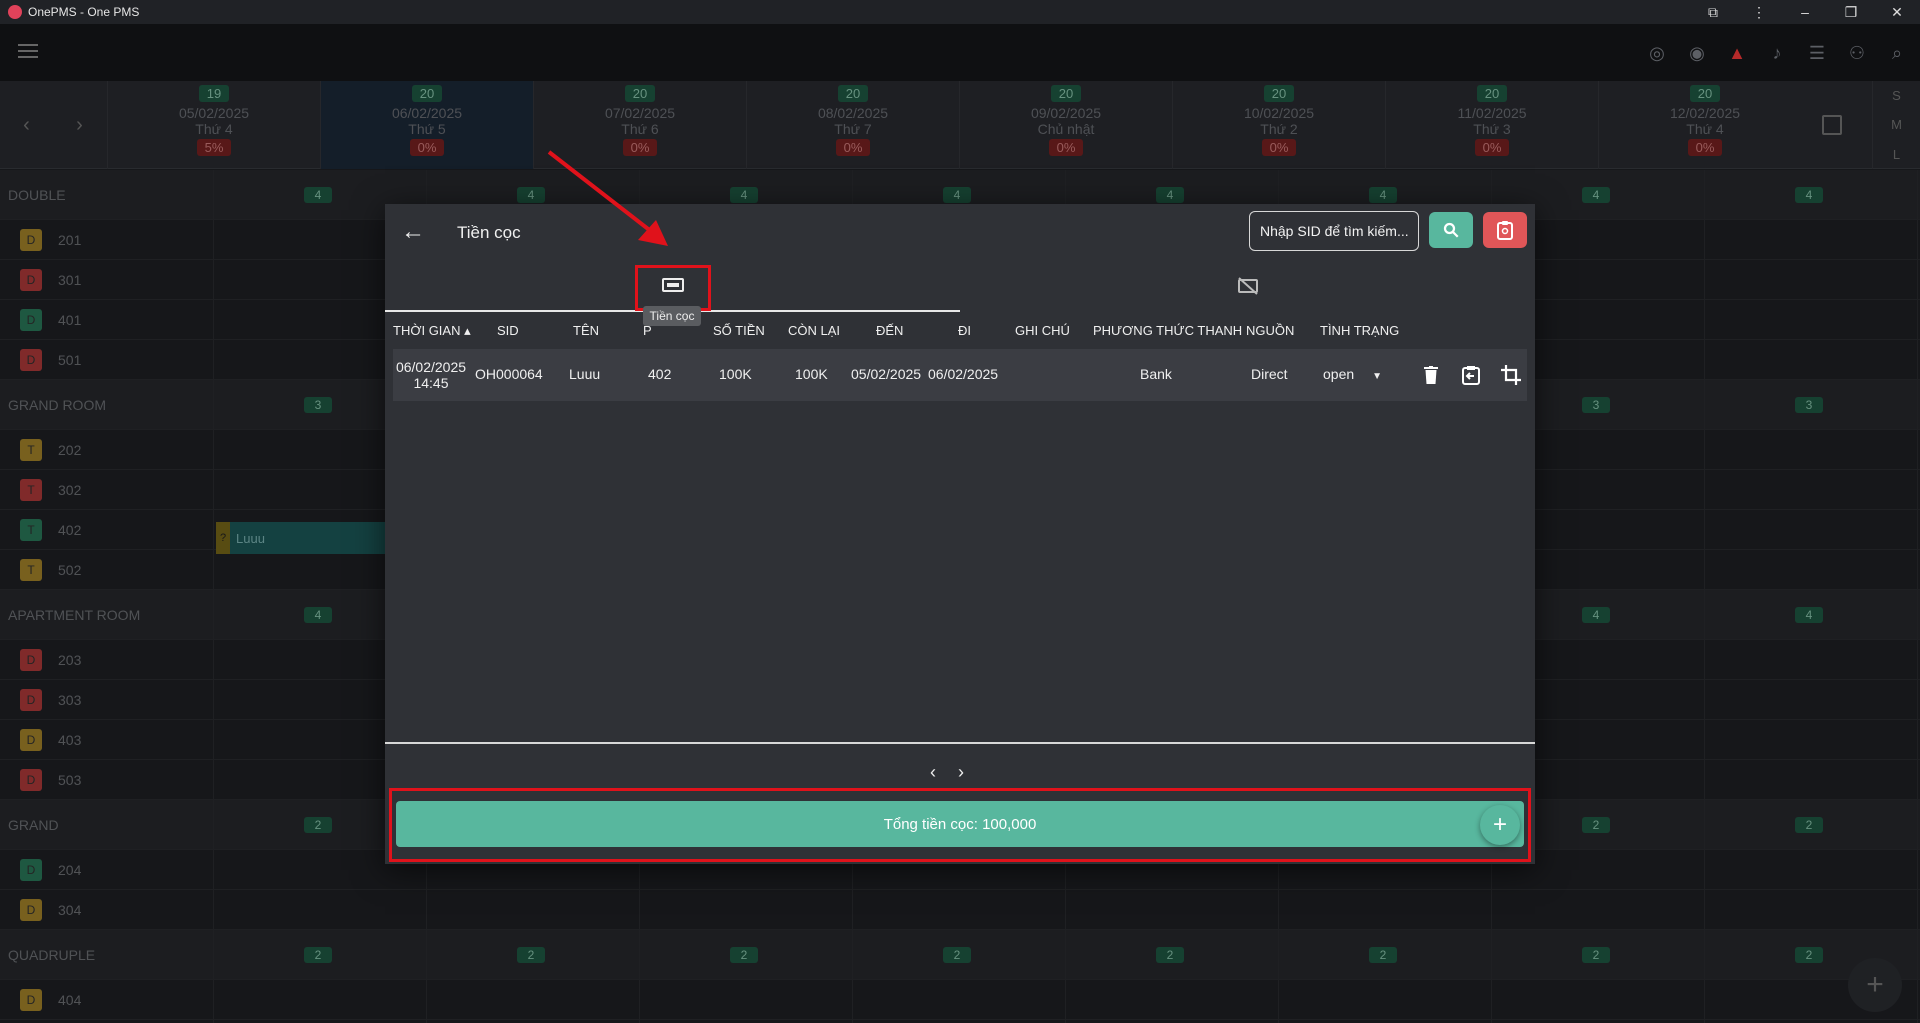 This screenshot has width=1920, height=1023. I want to click on trash-icon, so click(1431, 375).